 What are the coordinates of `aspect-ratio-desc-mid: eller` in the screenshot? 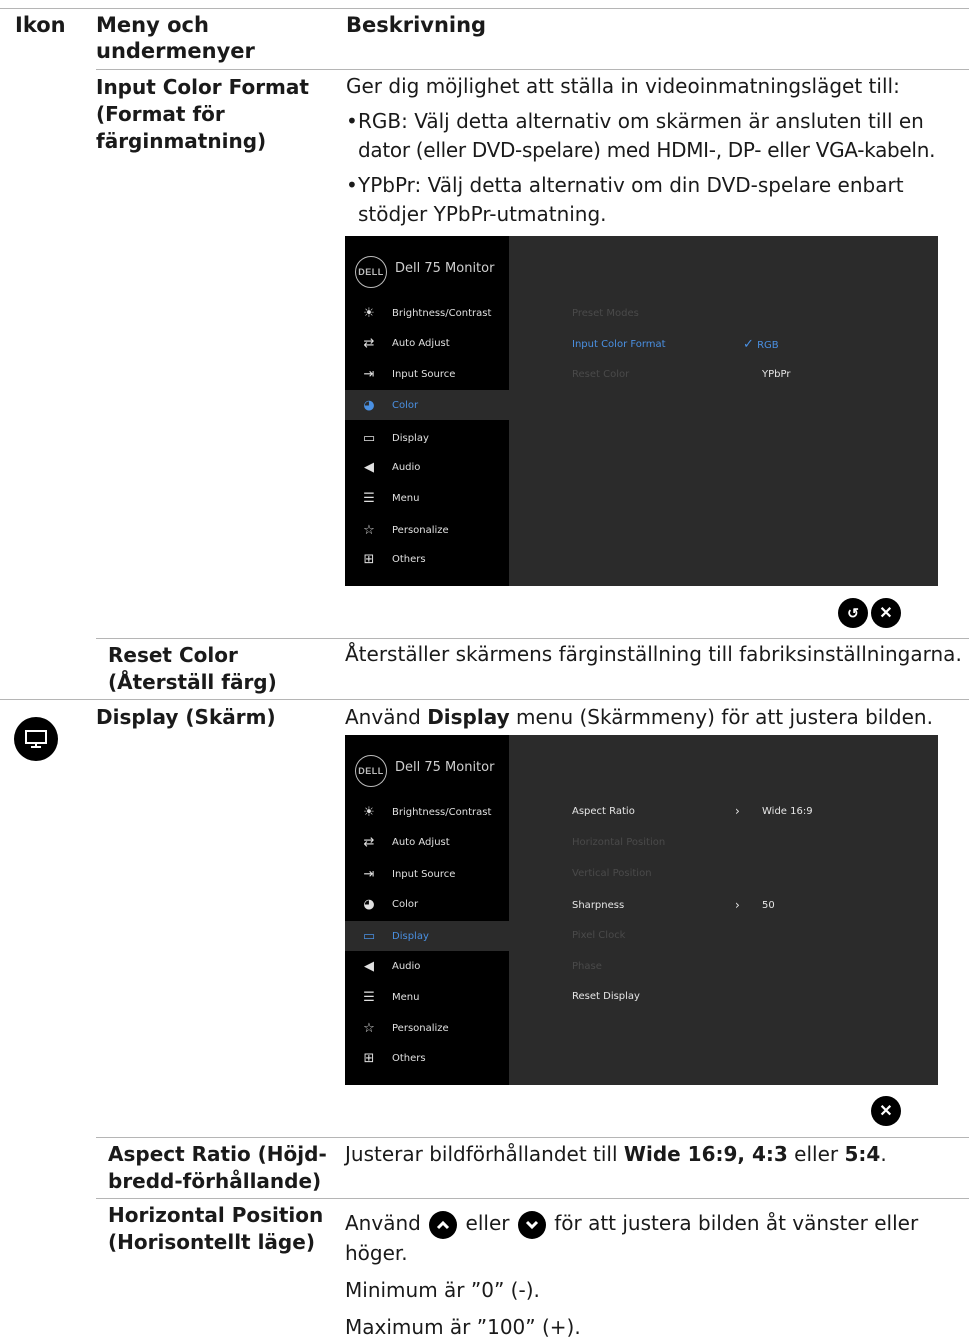 It's located at (816, 1154).